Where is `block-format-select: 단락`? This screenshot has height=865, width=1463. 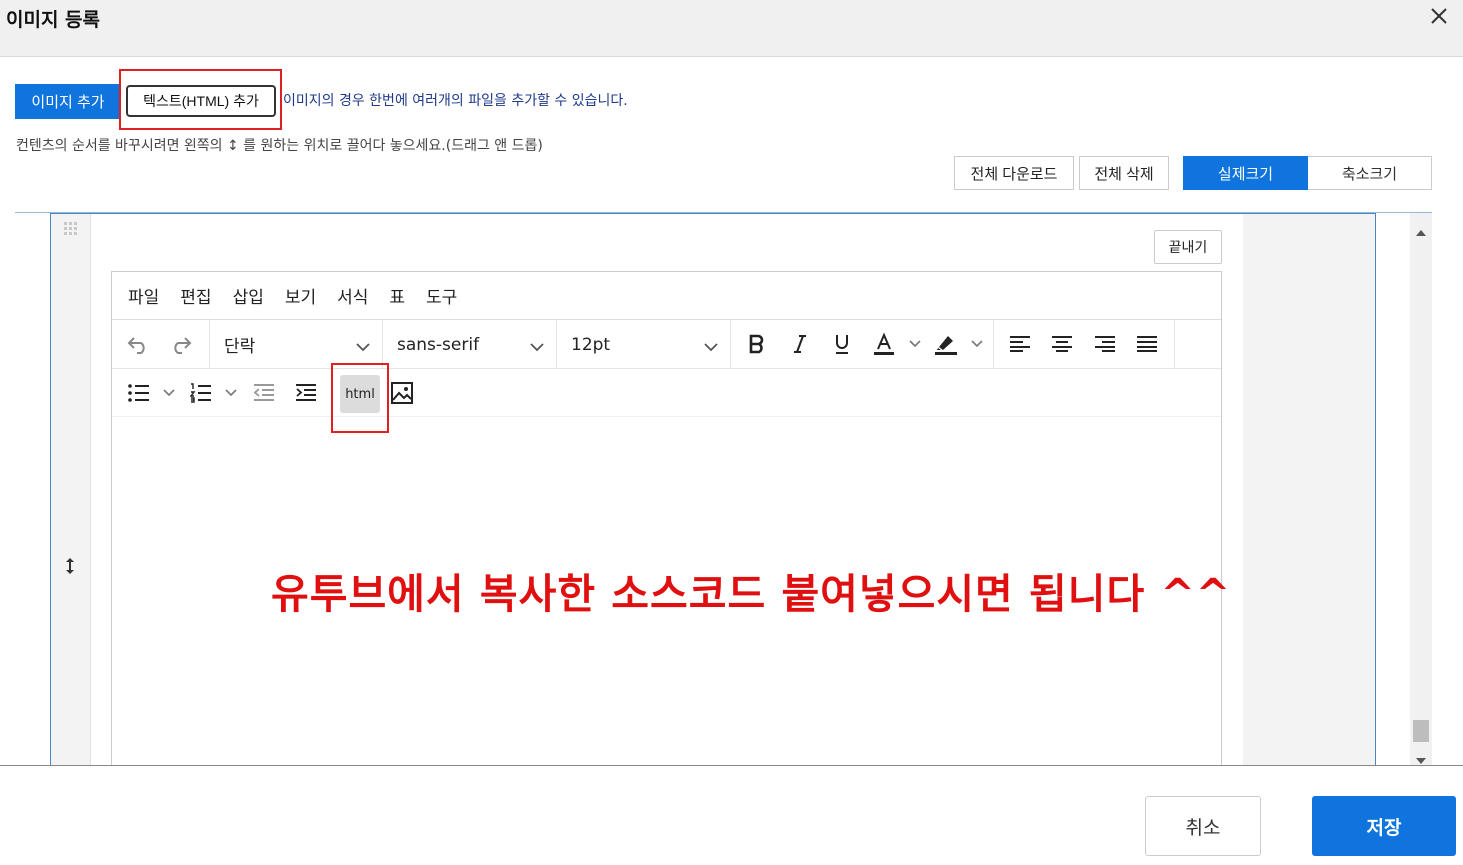
block-format-select: 단락 is located at coordinates (296, 344).